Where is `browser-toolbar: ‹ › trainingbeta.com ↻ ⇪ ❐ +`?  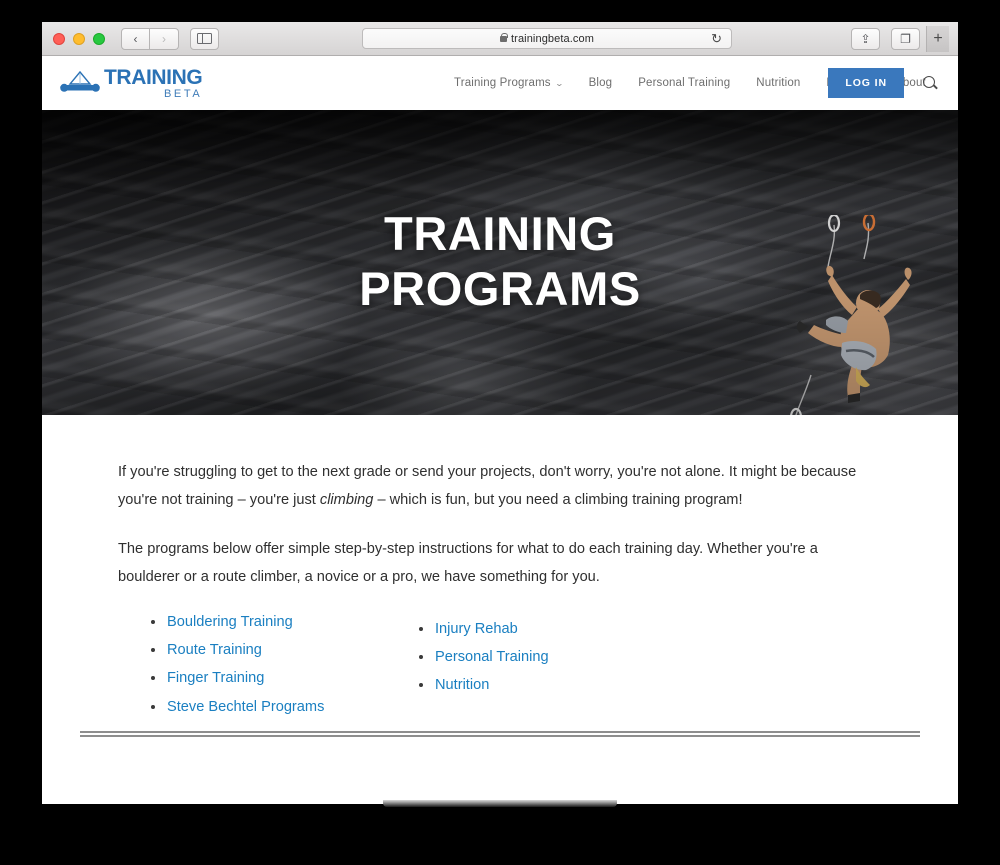 browser-toolbar: ‹ › trainingbeta.com ↻ ⇪ ❐ + is located at coordinates (500, 39).